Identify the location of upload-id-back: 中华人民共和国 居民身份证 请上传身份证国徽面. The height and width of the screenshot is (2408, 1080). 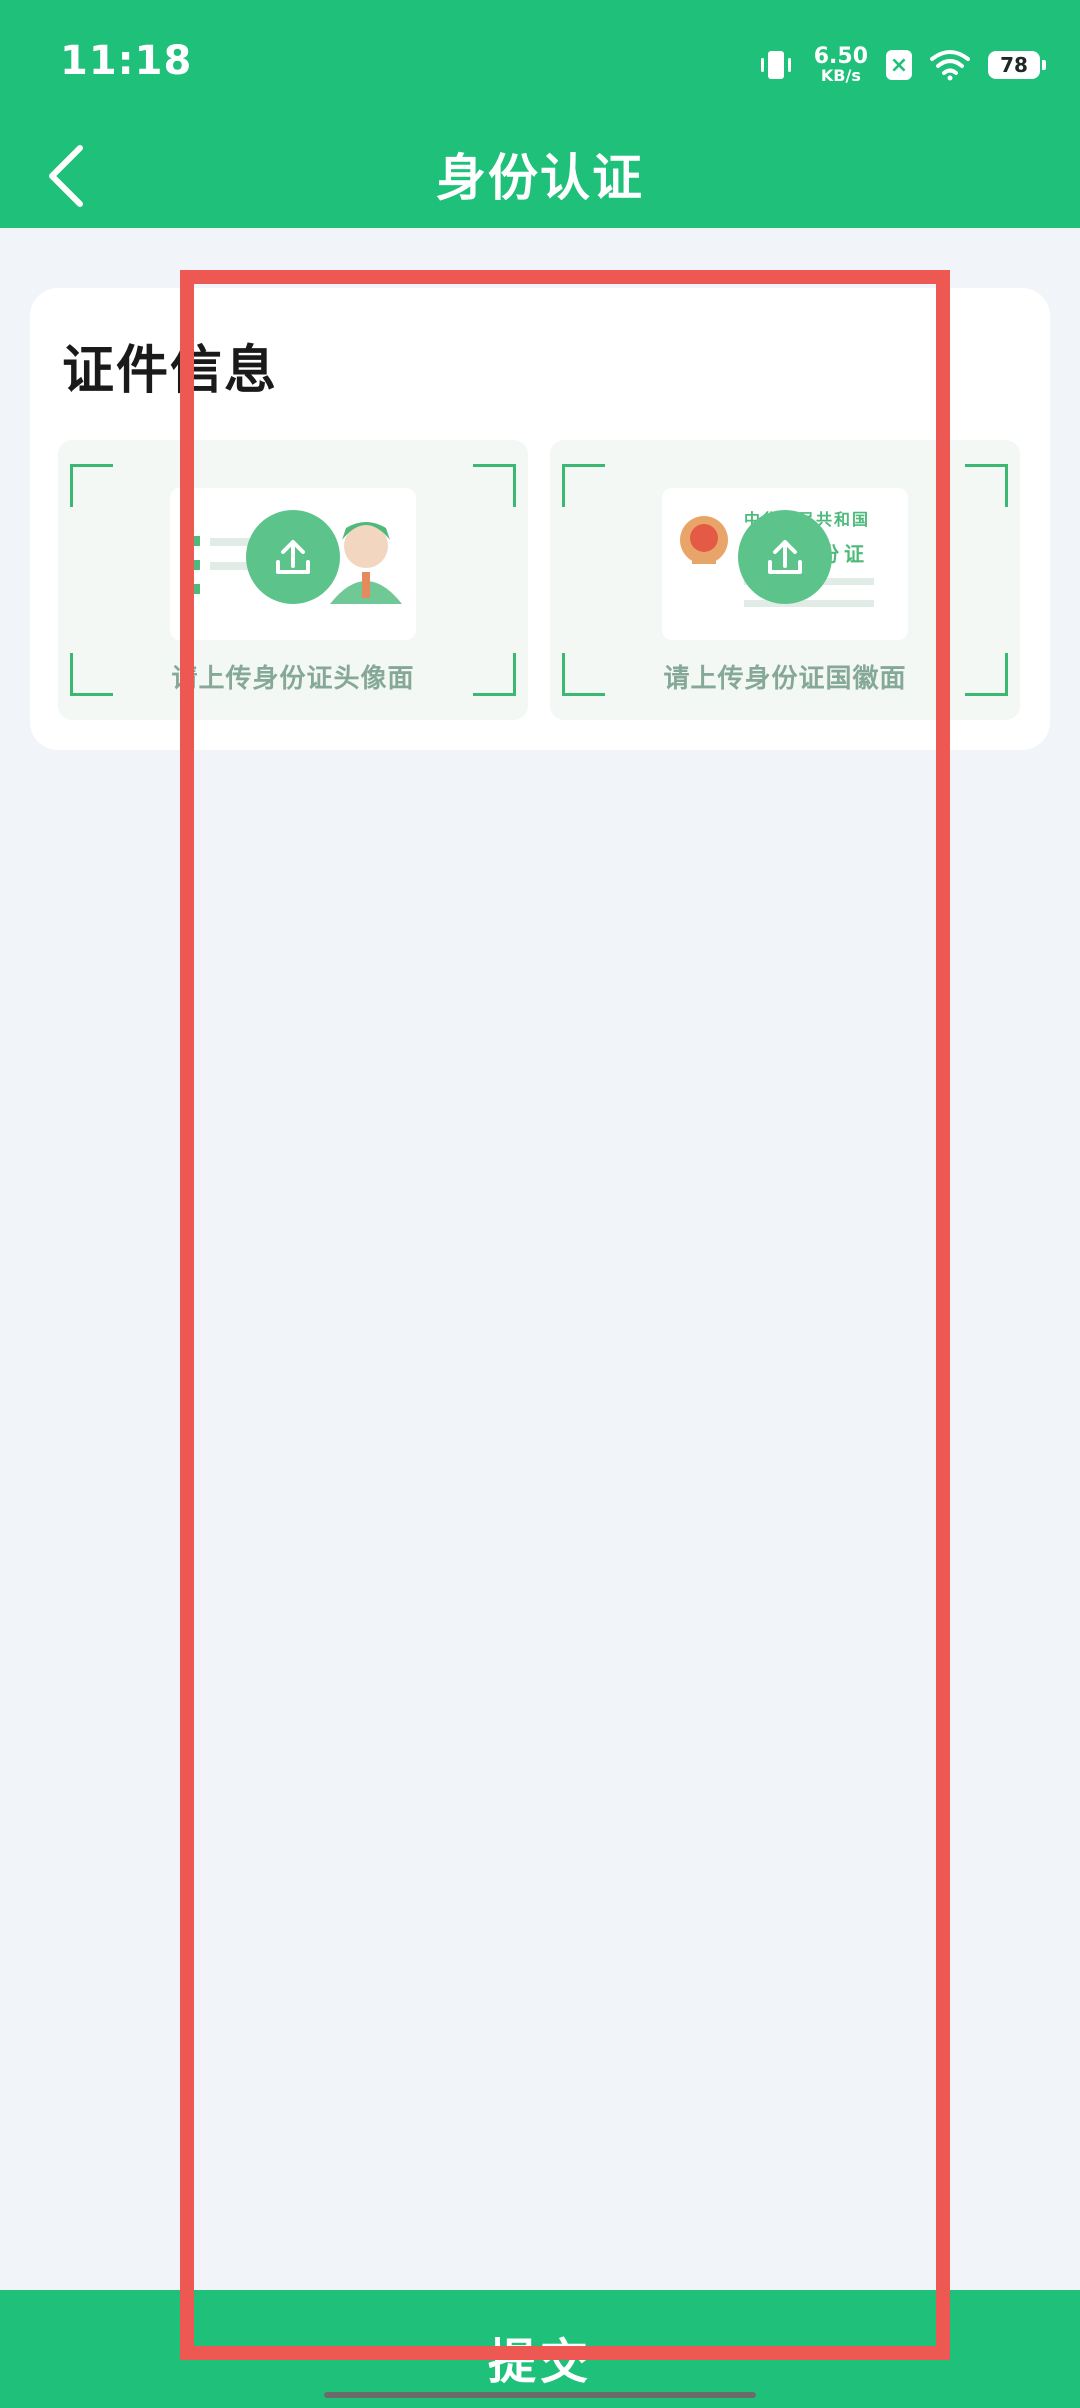
(785, 580).